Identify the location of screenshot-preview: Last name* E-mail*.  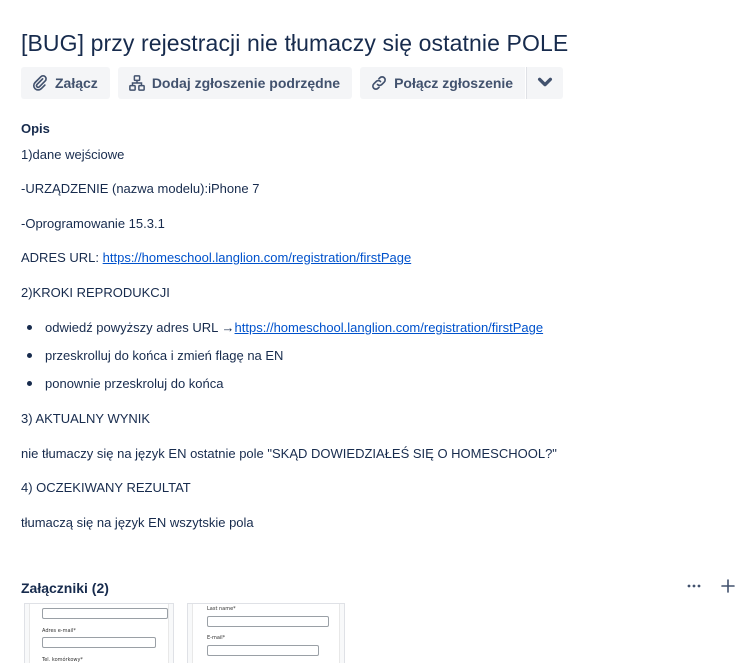
(266, 633).